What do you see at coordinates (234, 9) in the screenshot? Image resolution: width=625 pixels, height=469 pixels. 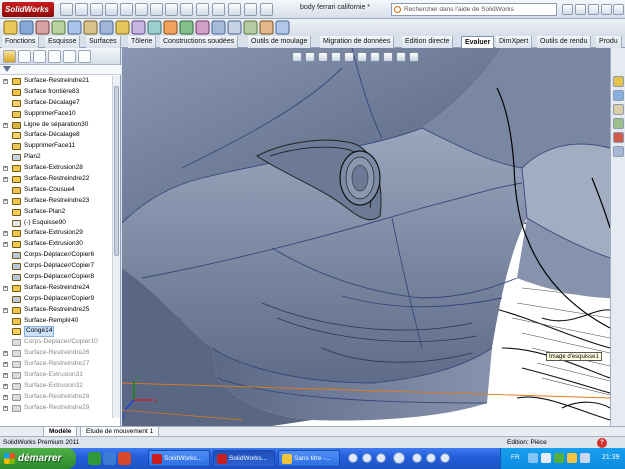 I see `view-icon` at bounding box center [234, 9].